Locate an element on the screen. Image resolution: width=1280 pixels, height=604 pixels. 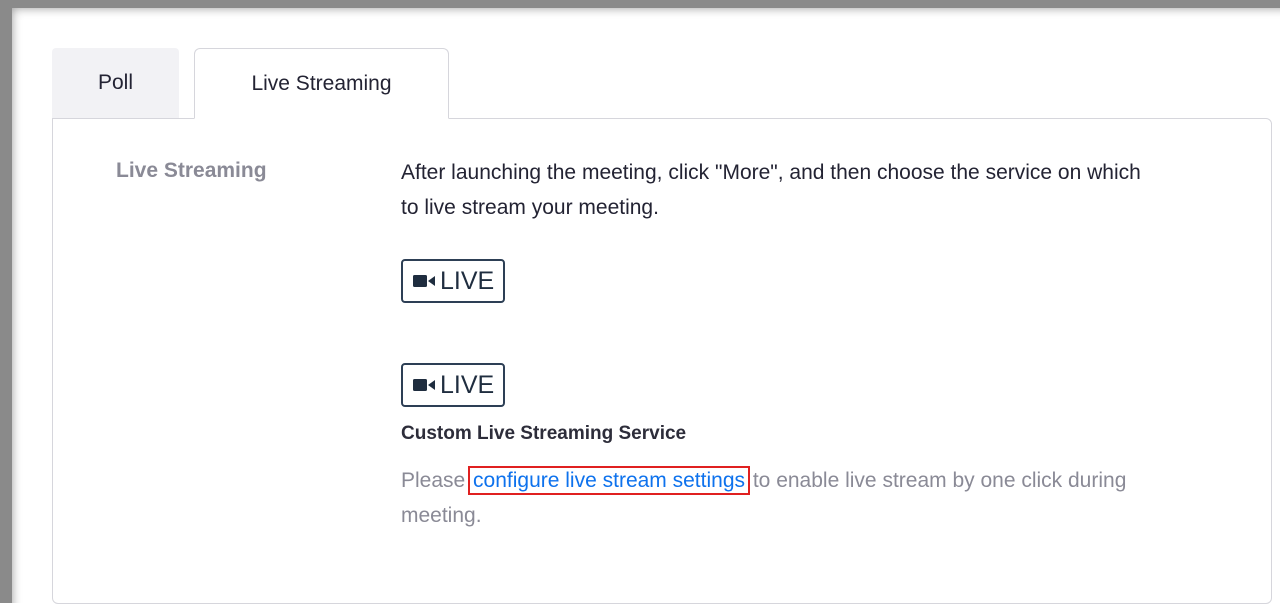
live-button-1-label: LIVE is located at coordinates (467, 280).